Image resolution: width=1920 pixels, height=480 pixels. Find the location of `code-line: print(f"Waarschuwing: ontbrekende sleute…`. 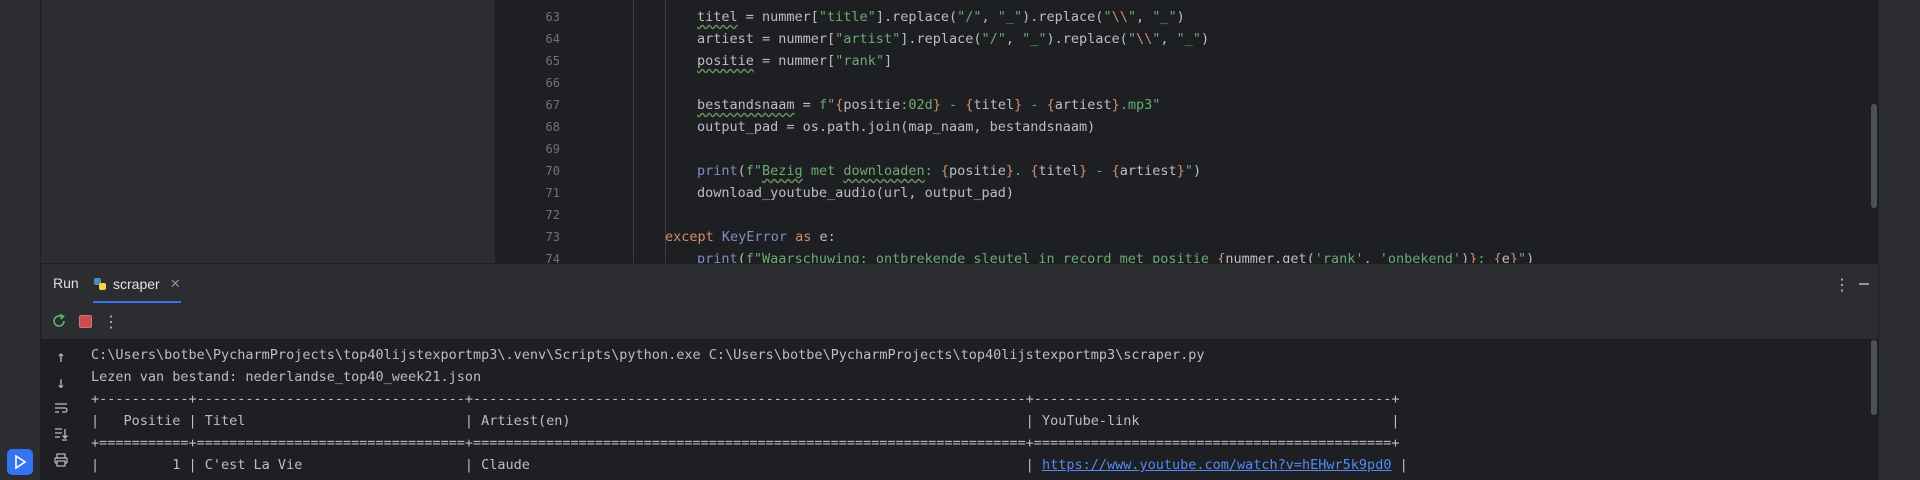

code-line: print(f"Waarschuwing: ontbrekende sleute… is located at coordinates (1115, 255).